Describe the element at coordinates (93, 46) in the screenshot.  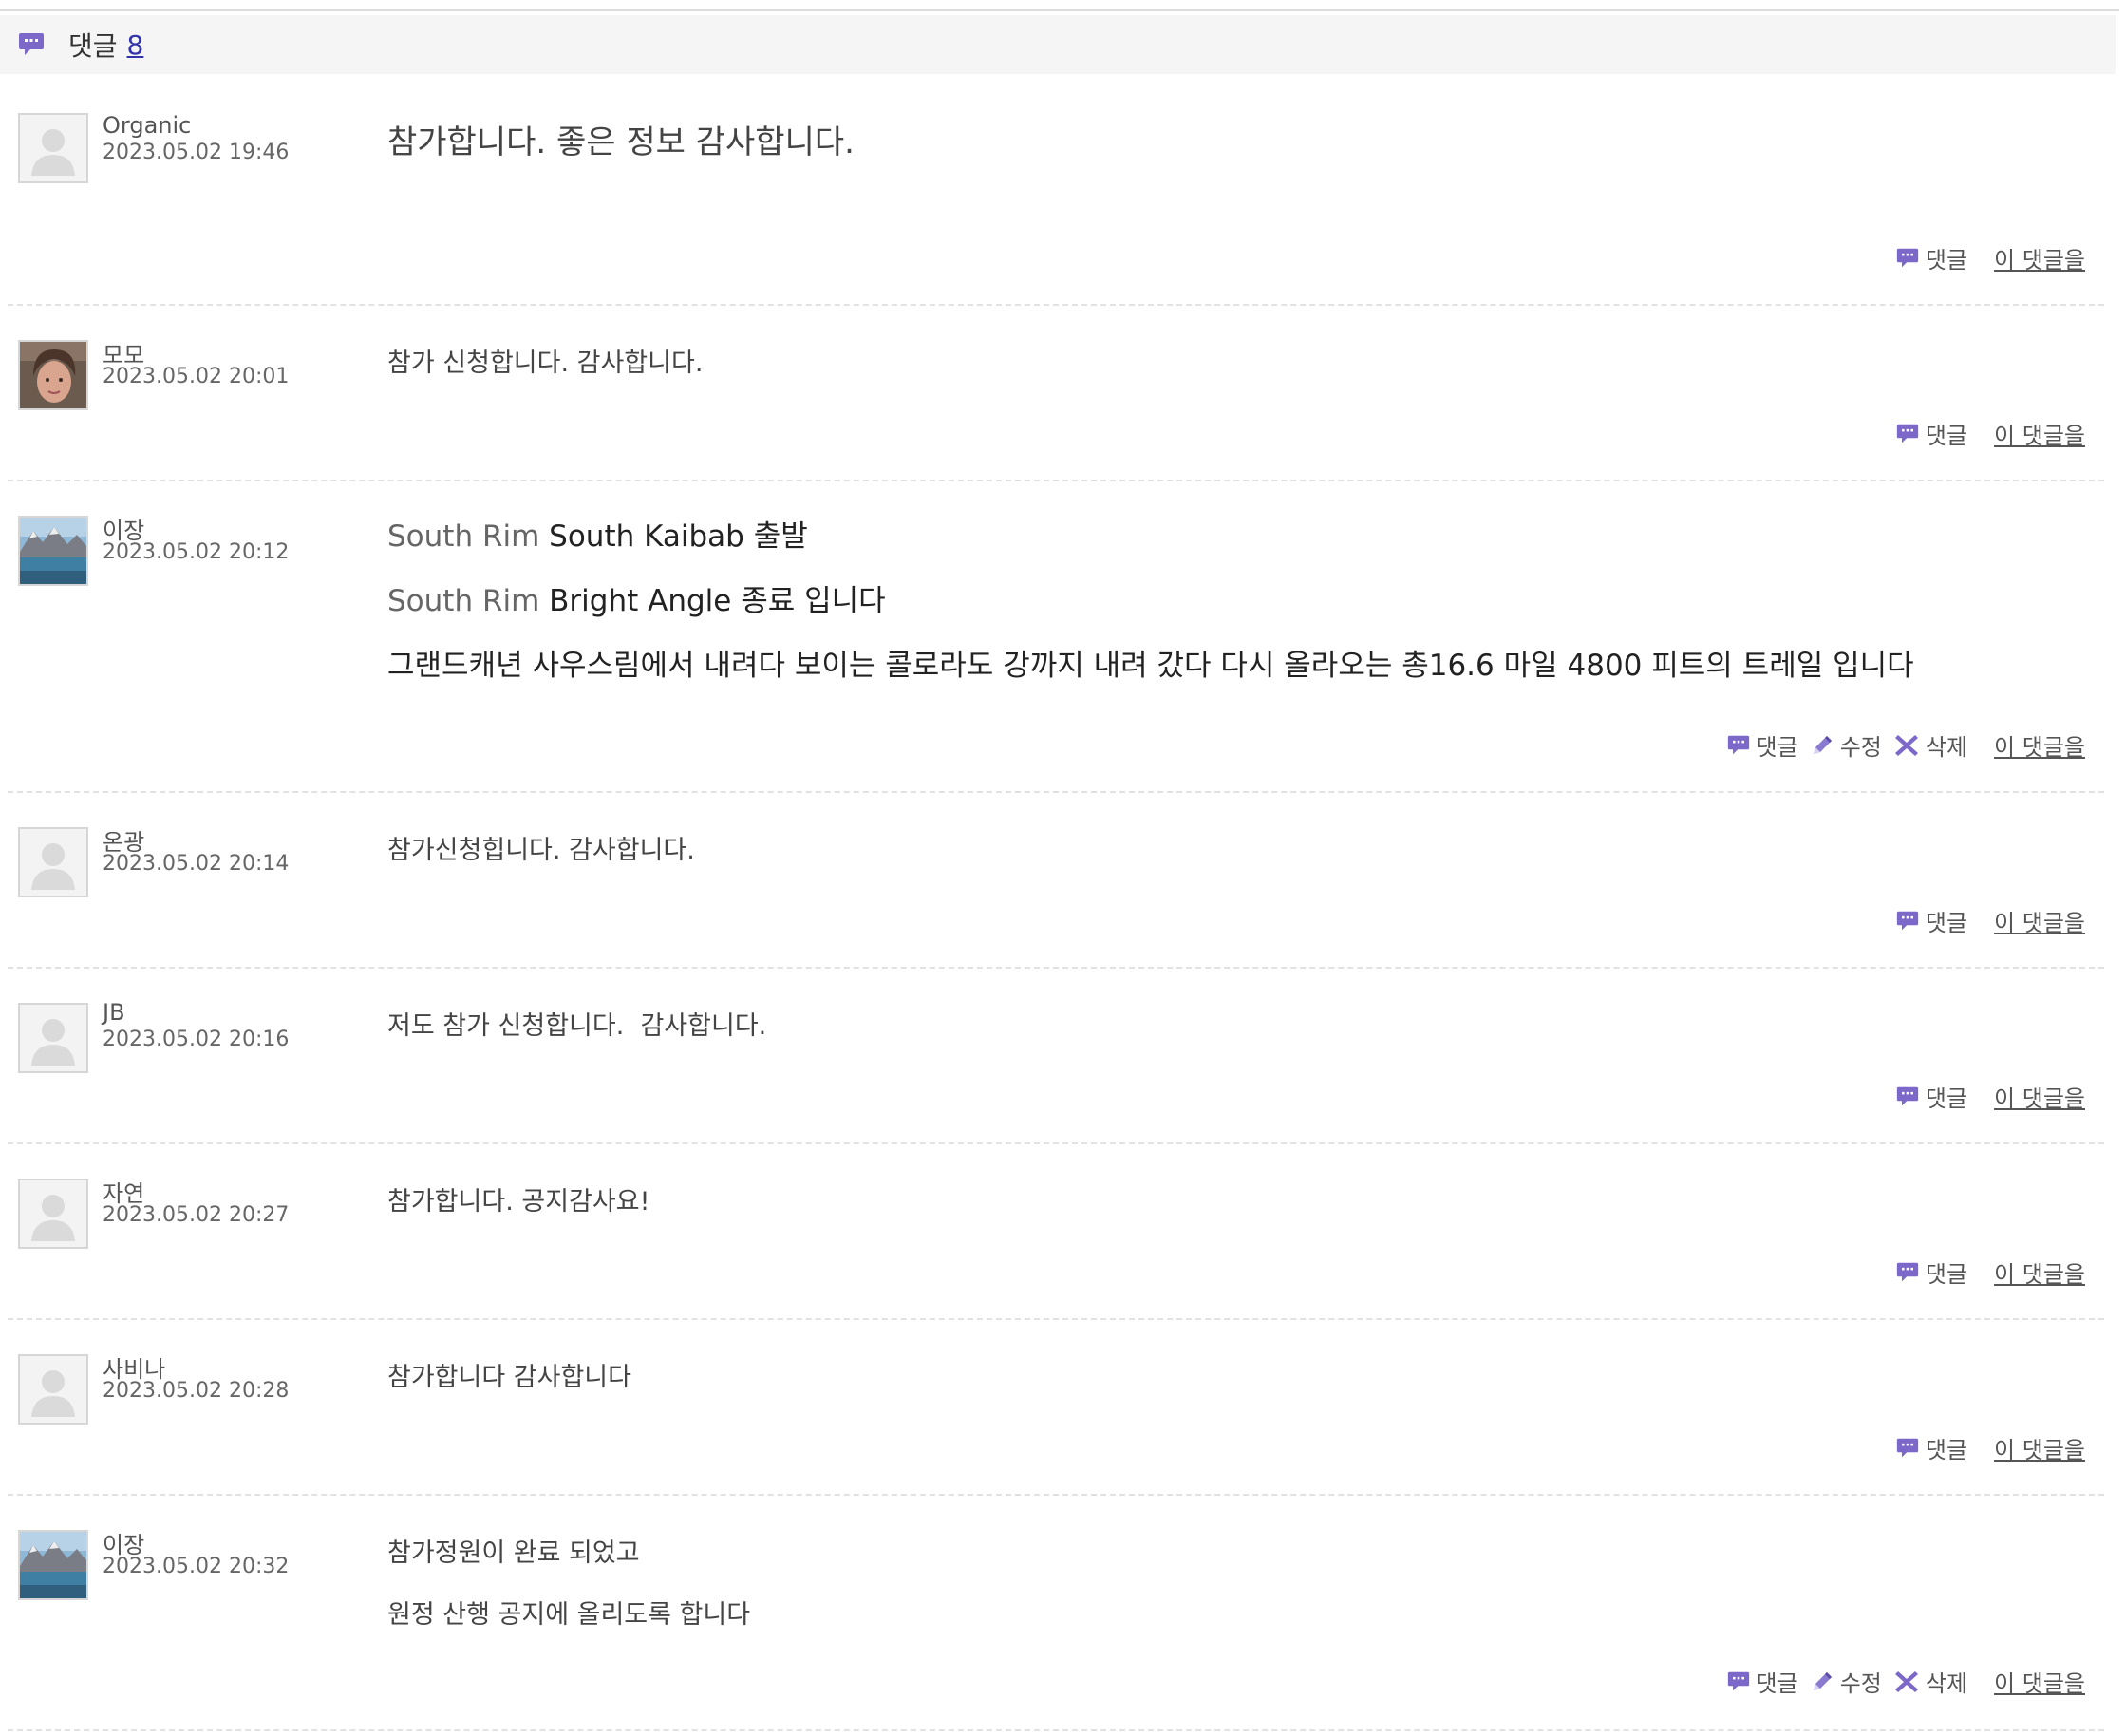
I see `comments-title: 댓글` at that location.